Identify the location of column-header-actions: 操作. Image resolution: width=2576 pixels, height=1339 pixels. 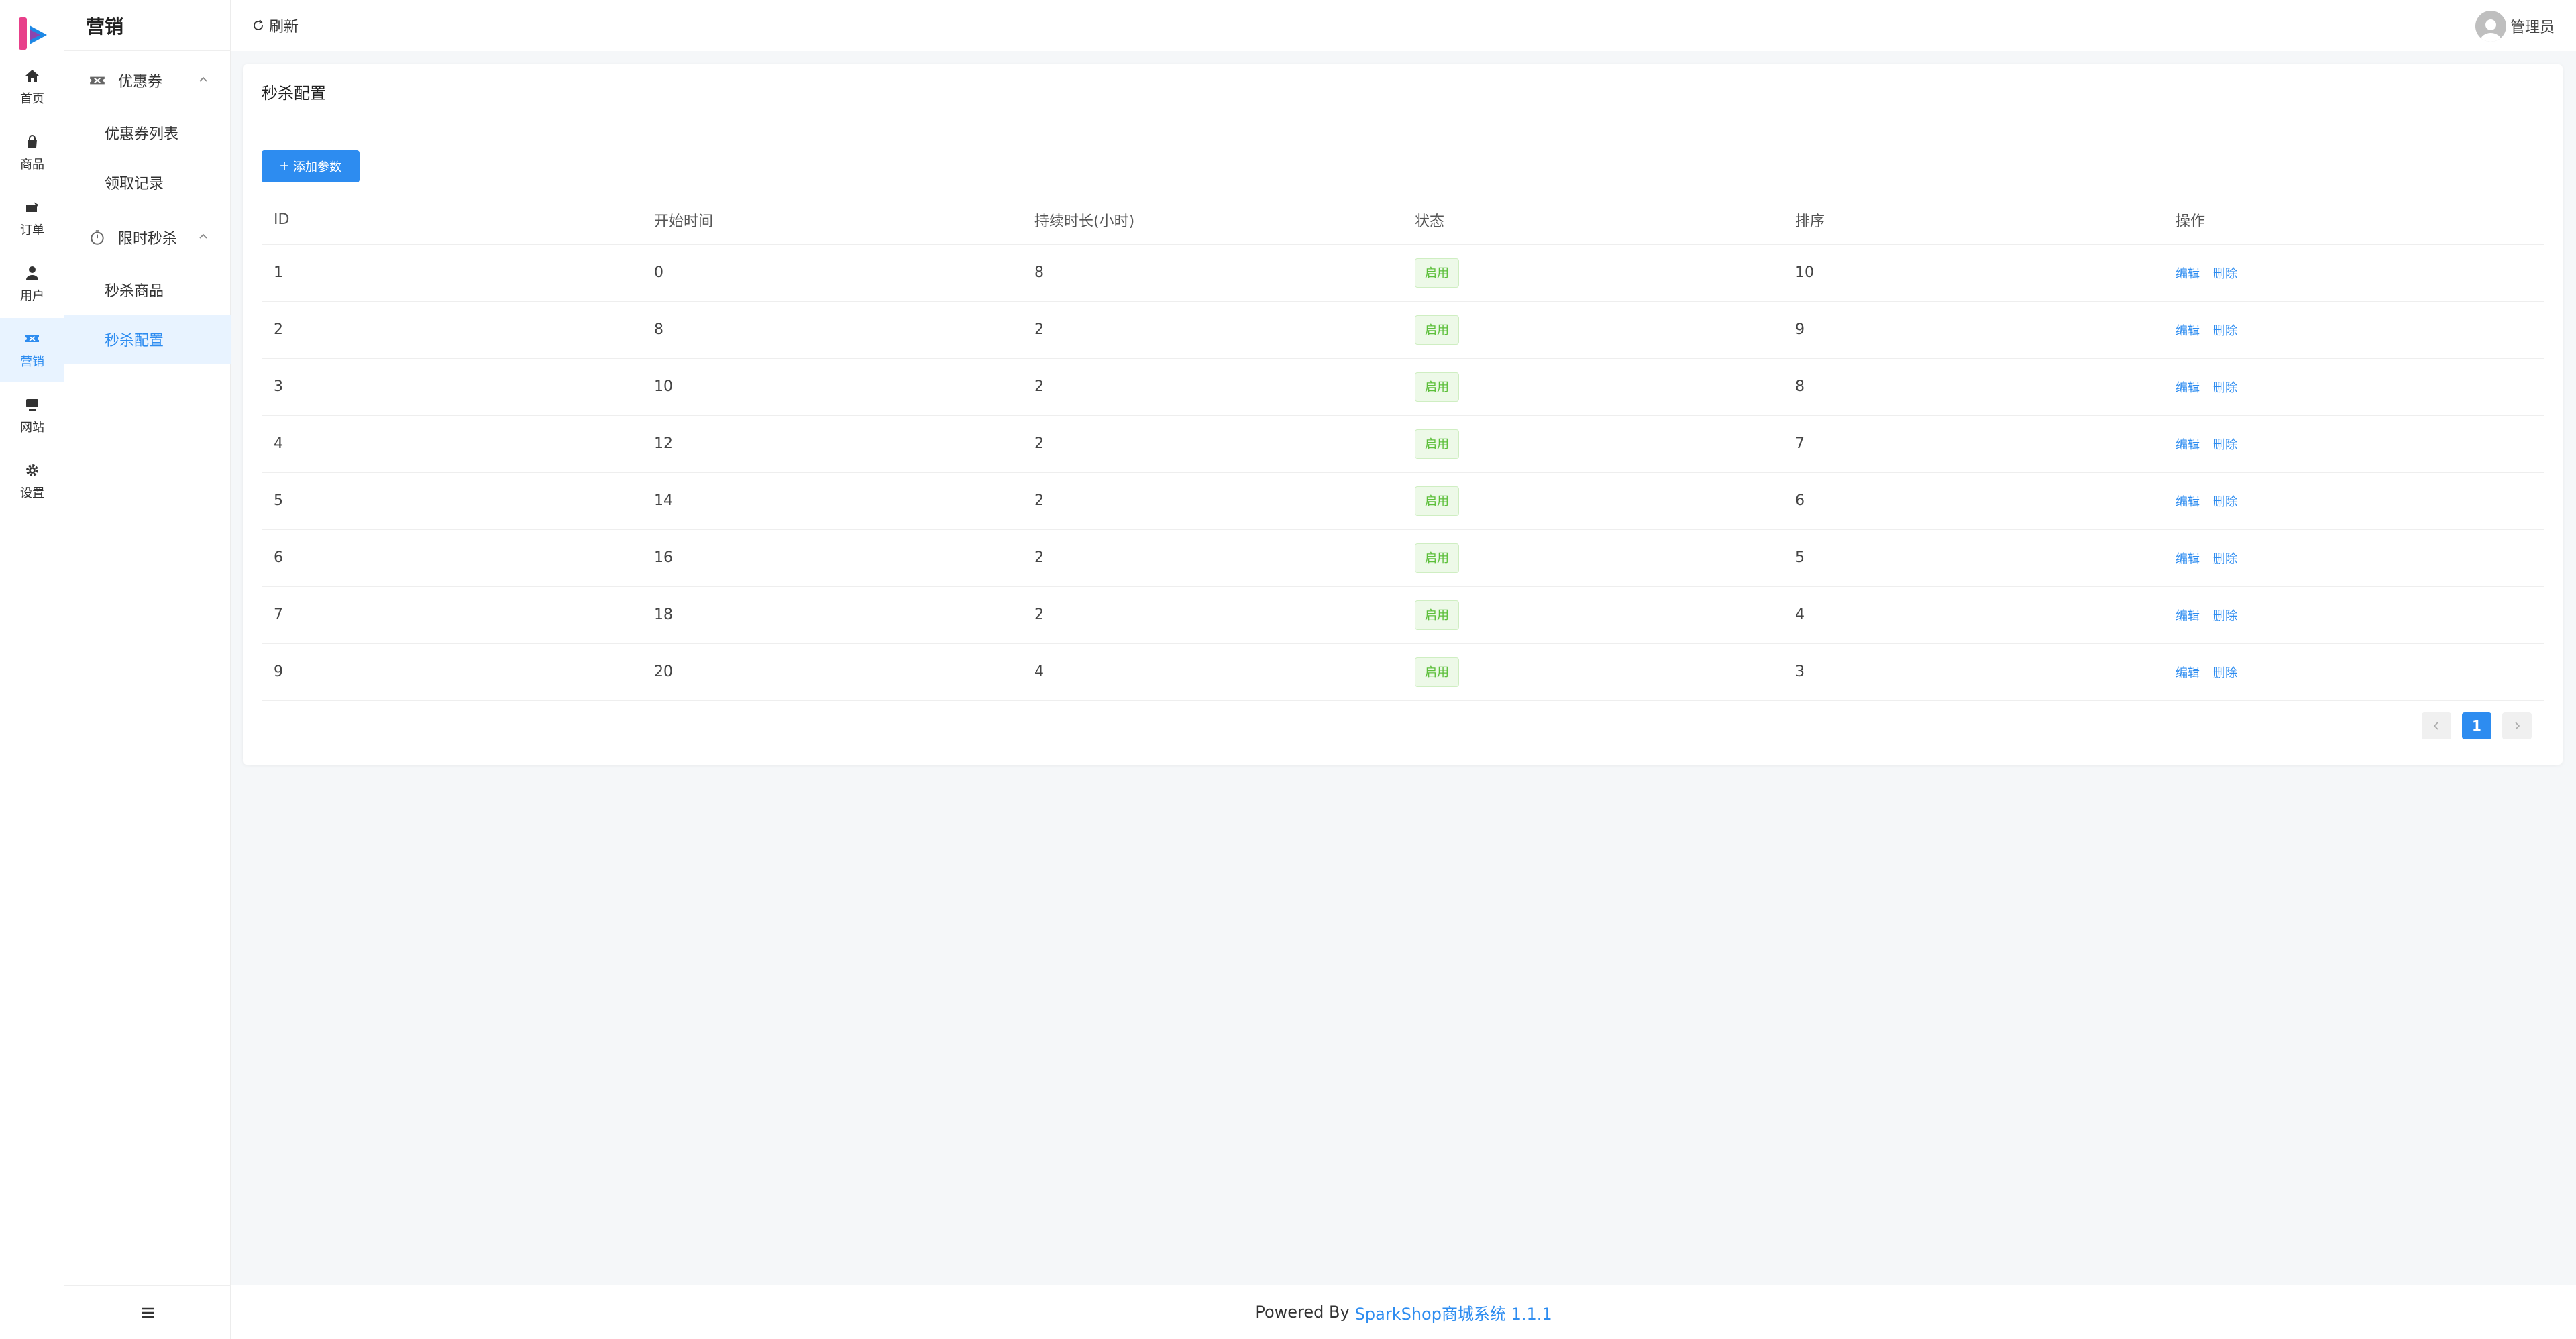
(2353, 220).